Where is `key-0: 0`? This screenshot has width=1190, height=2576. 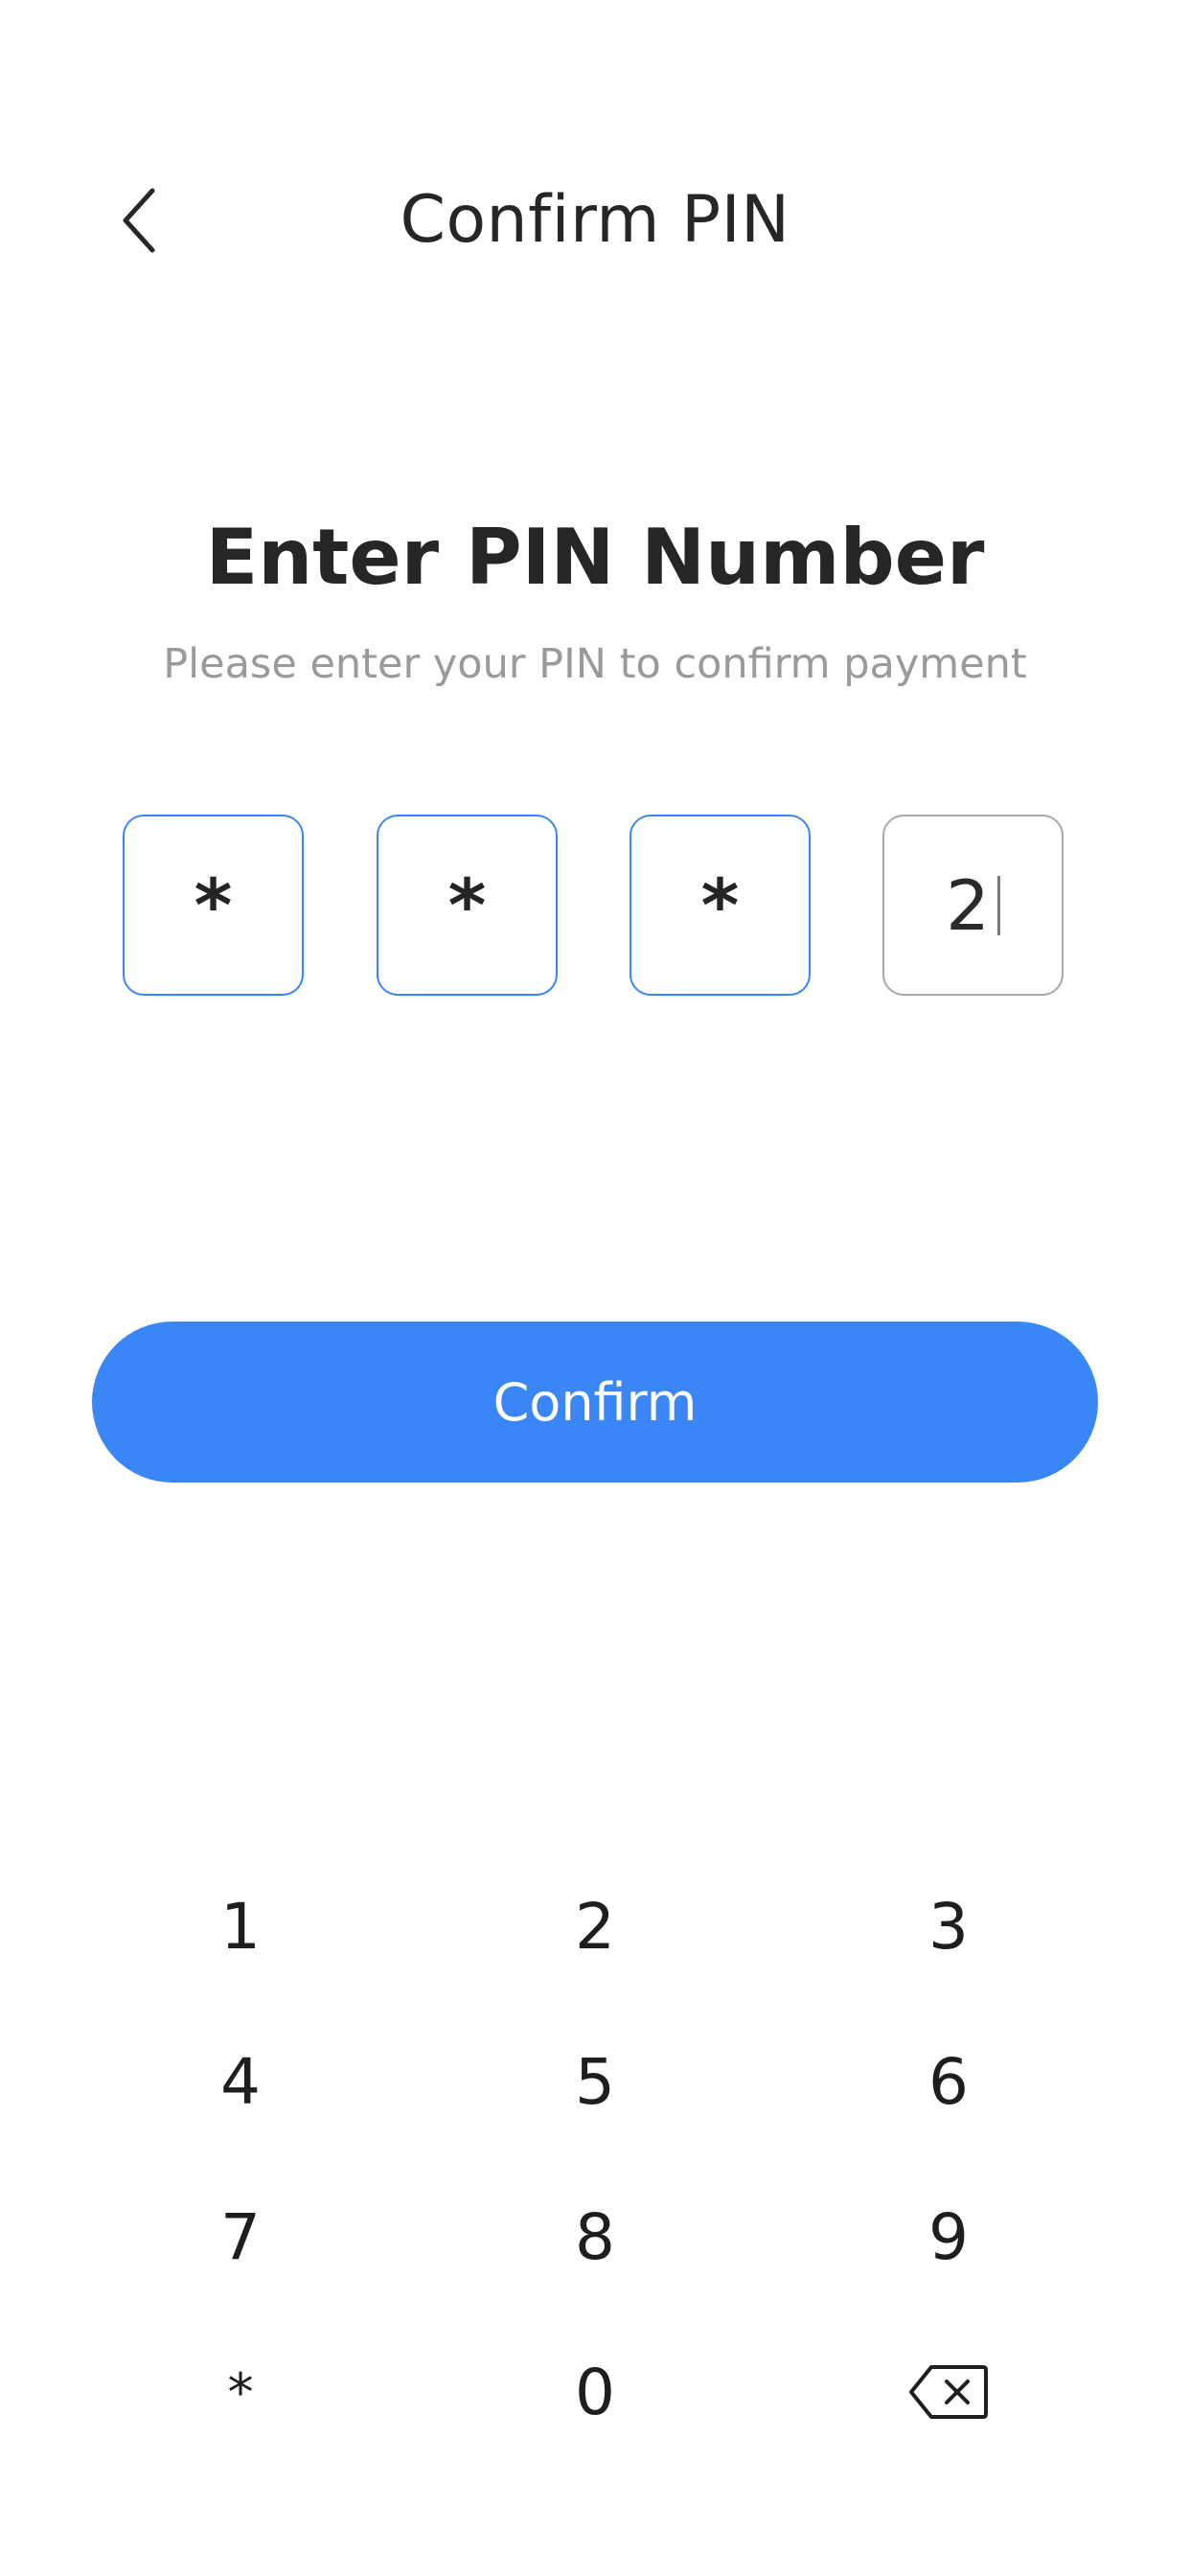 key-0: 0 is located at coordinates (595, 2392).